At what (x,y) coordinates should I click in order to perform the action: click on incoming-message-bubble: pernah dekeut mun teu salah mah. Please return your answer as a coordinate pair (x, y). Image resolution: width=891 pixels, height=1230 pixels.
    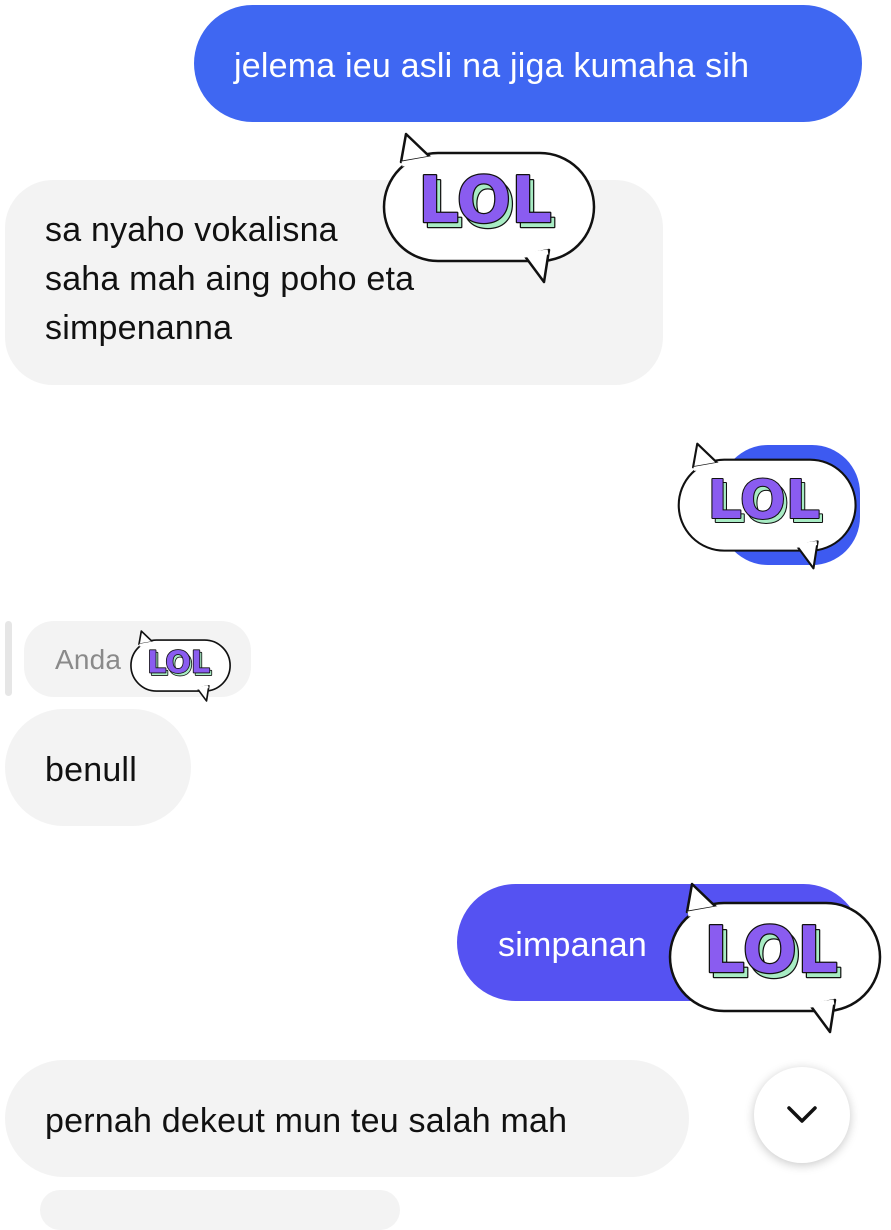
    Looking at the image, I should click on (347, 1118).